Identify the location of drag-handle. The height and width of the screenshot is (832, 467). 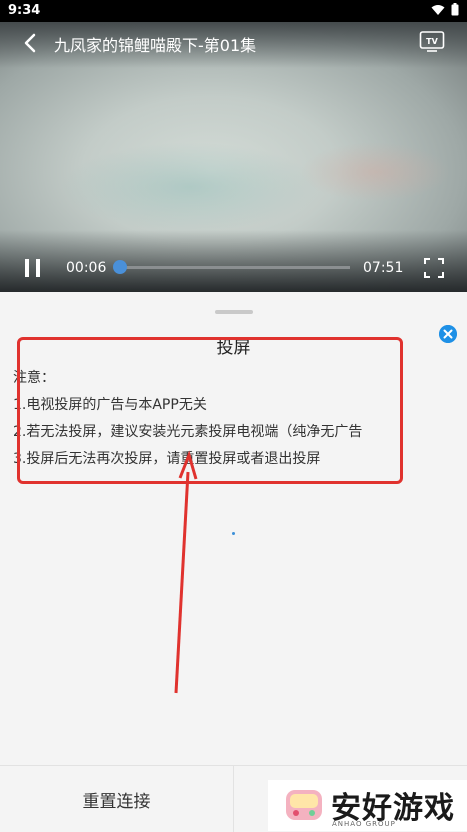
(234, 312).